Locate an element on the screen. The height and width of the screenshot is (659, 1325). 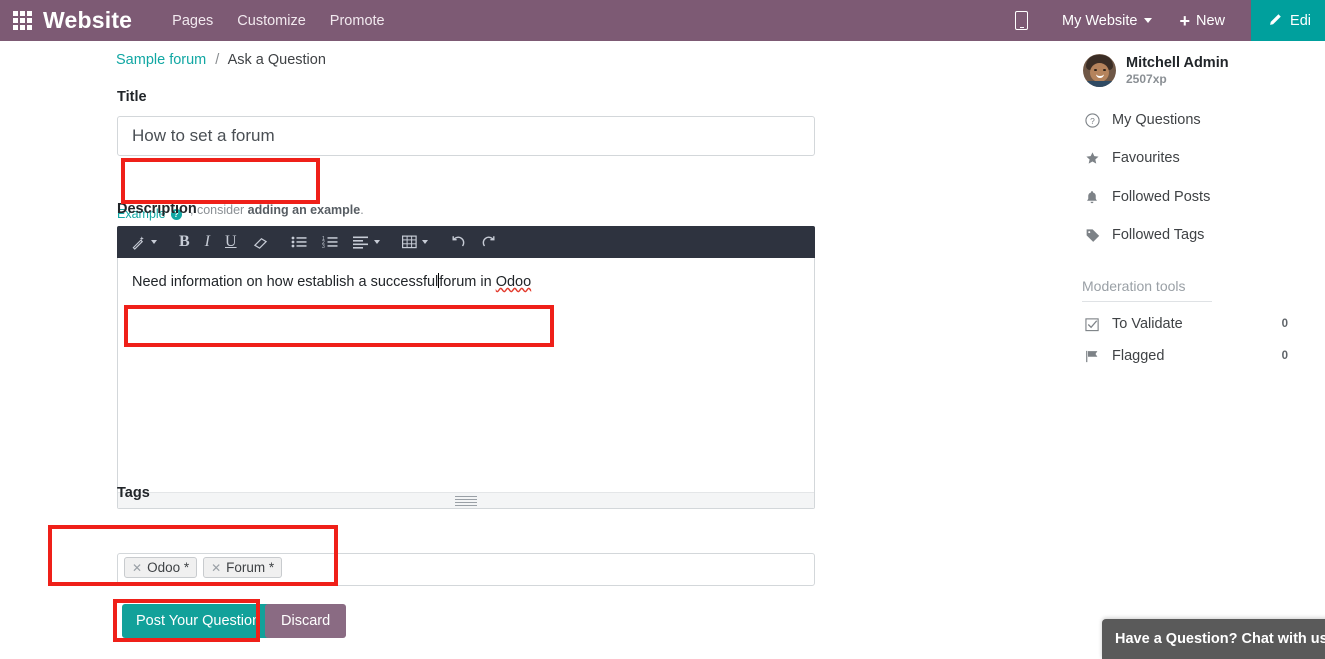
svg-text: 3 is located at coordinates (323, 246).